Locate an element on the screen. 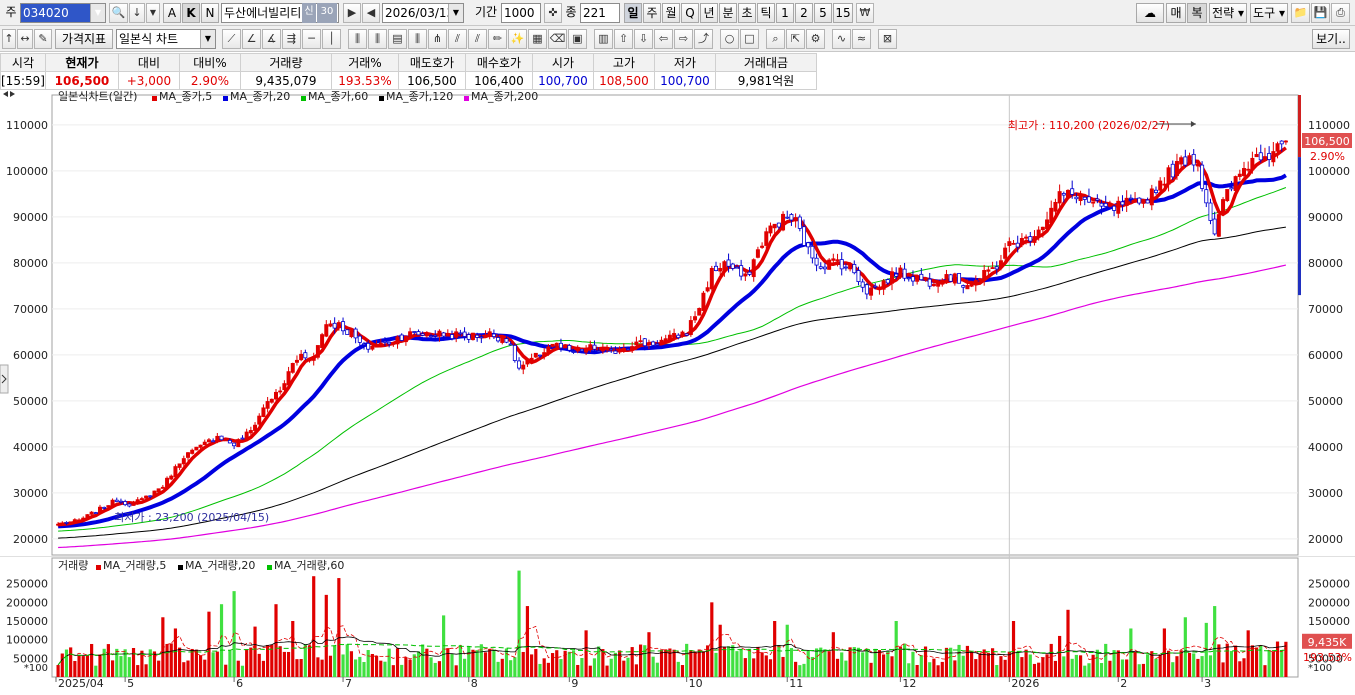 This screenshot has width=1355, height=695. next-date-icon: ▶ is located at coordinates (352, 13).